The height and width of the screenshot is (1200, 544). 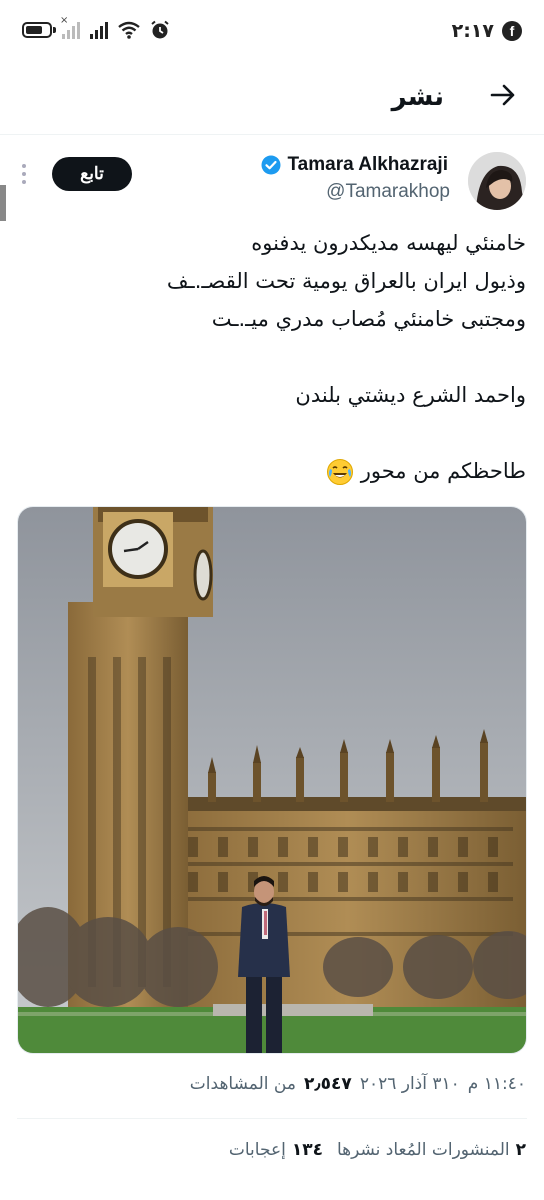 I want to click on tweet-meta: ١١:٤٠ م ٣١٠ آذار ٢٠٢٦ ٢٫٥٤٧ من المشاهدات, so click(x=358, y=1084).